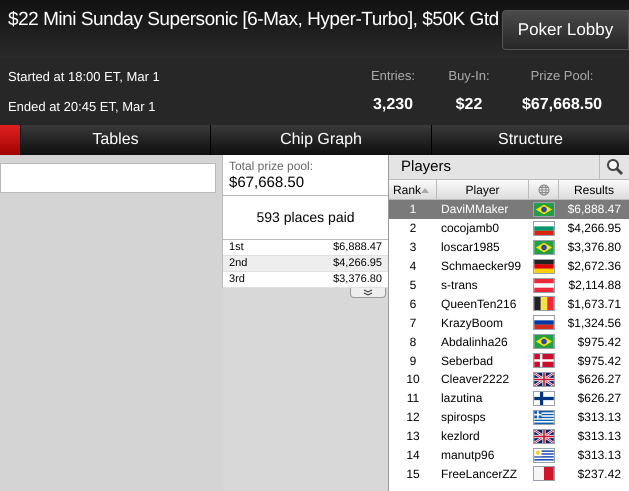  Describe the element at coordinates (413, 247) in the screenshot. I see `rank-cell-text: 3` at that location.